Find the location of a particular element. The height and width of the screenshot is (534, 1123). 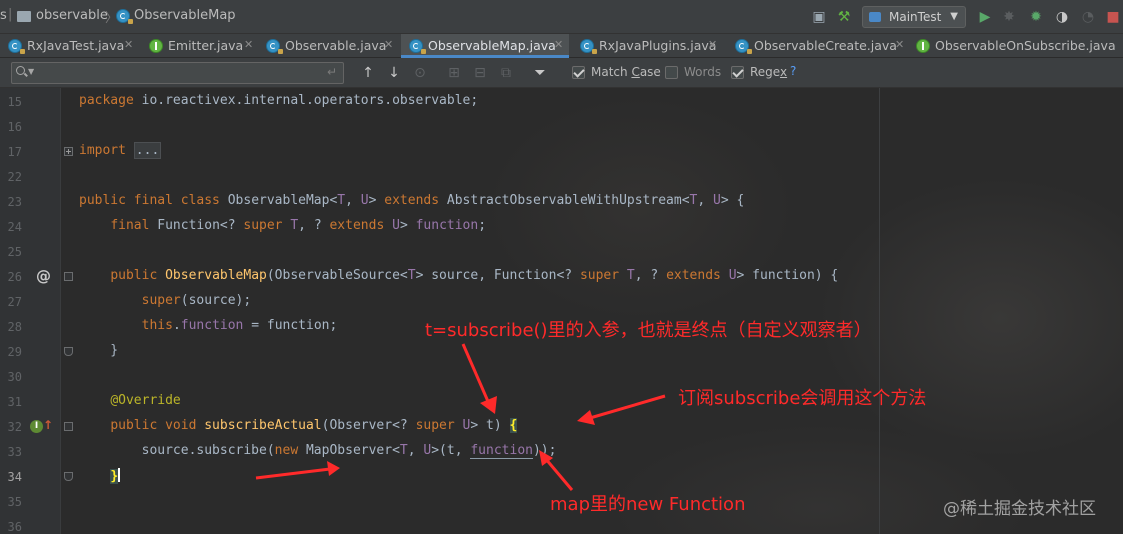

build-hammer-icon: ⚒ is located at coordinates (844, 17).